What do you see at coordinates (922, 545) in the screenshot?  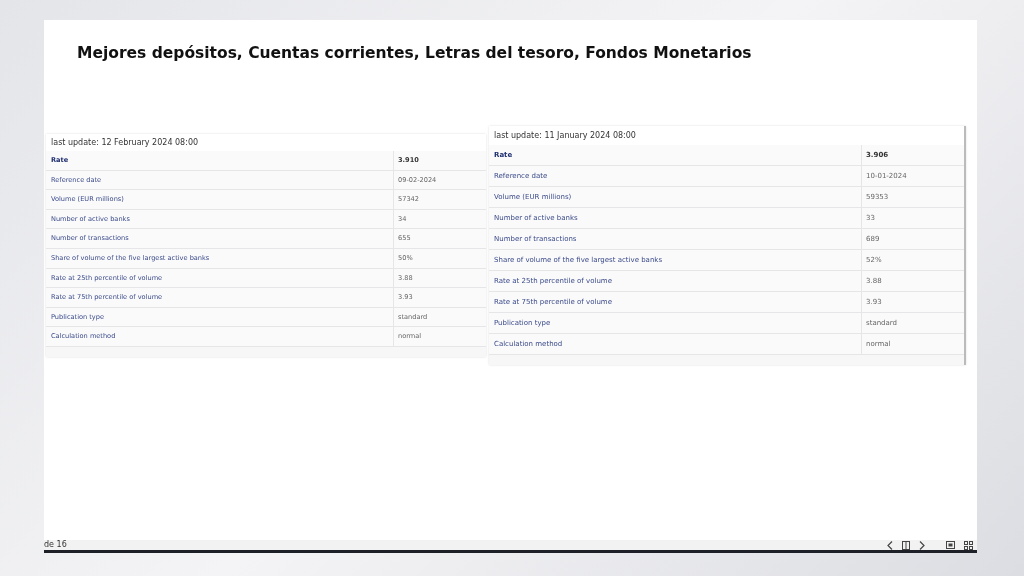 I see `chevron-right-icon` at bounding box center [922, 545].